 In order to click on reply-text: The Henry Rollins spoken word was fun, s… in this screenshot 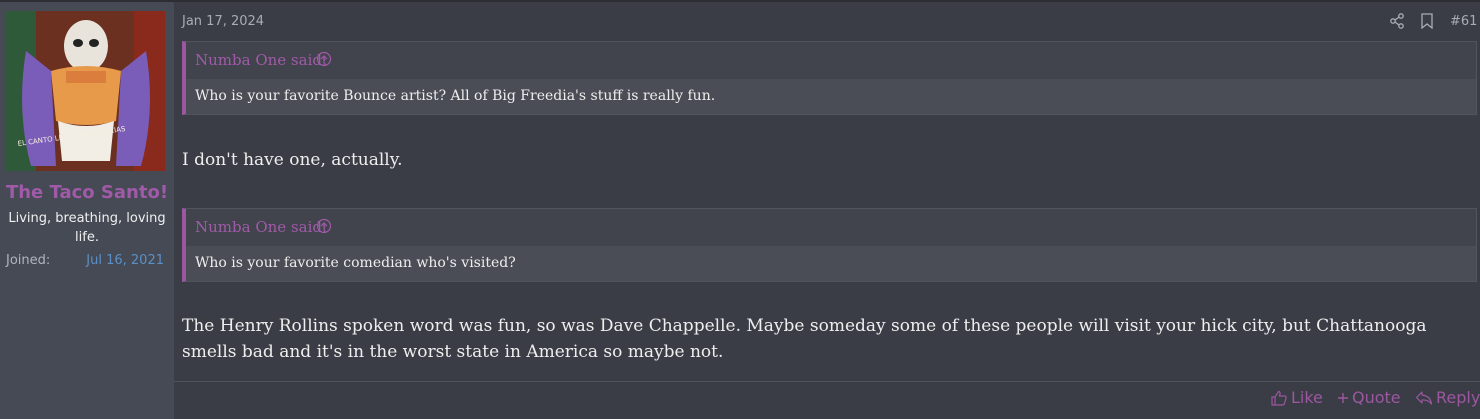, I will do `click(804, 339)`.